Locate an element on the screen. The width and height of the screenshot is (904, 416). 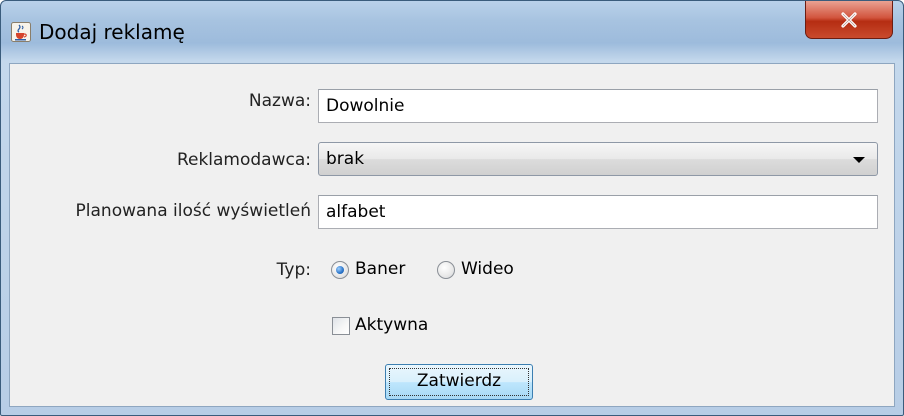
active-checkbox-label: Aktywna is located at coordinates (391, 325).